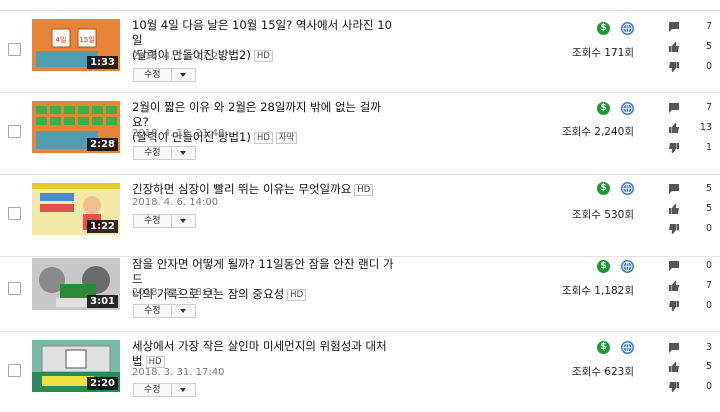 The width and height of the screenshot is (720, 412). Describe the element at coordinates (76, 45) in the screenshot. I see `video-thumbnail: 4일 15일 1:33` at that location.